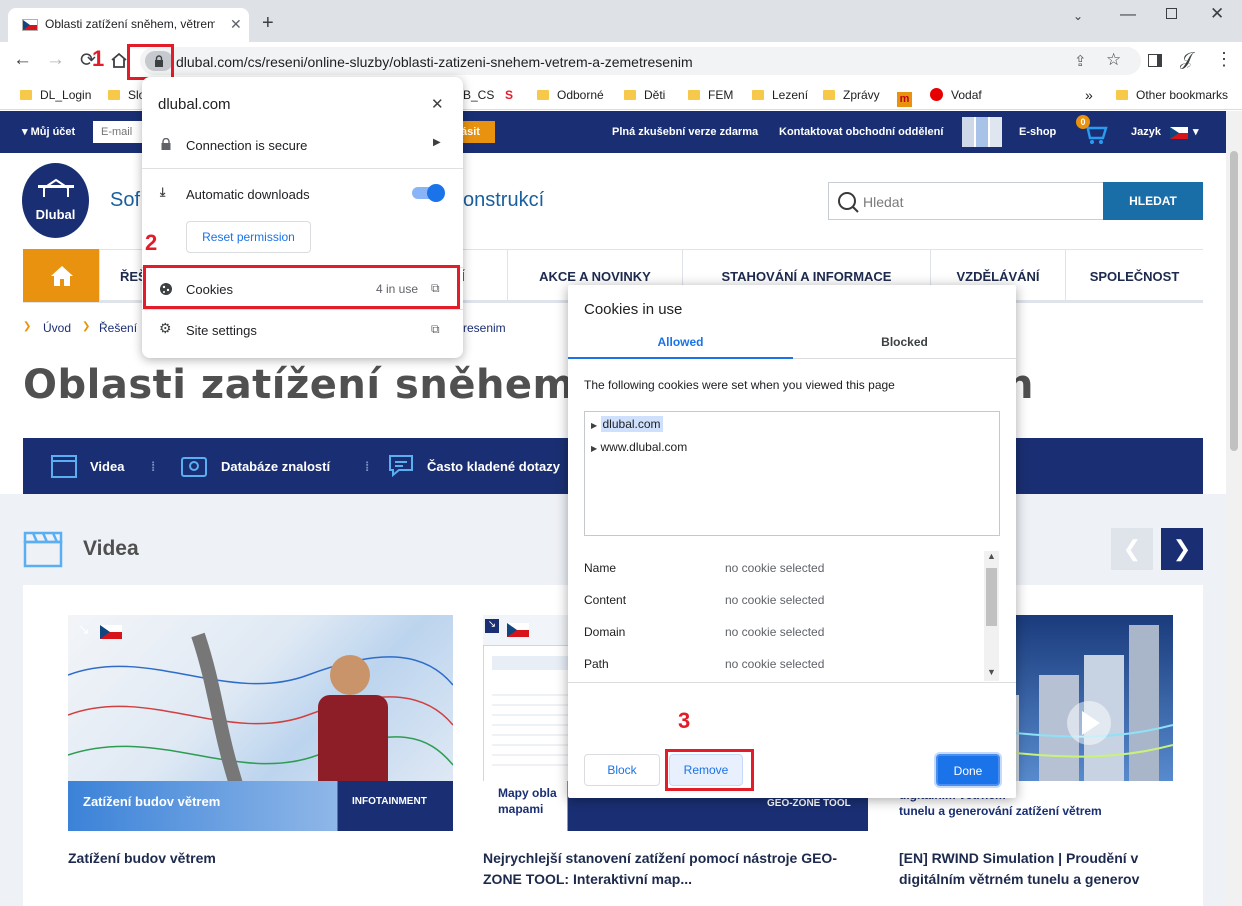  What do you see at coordinates (125, 200) in the screenshot?
I see `tagline-left: Sof` at bounding box center [125, 200].